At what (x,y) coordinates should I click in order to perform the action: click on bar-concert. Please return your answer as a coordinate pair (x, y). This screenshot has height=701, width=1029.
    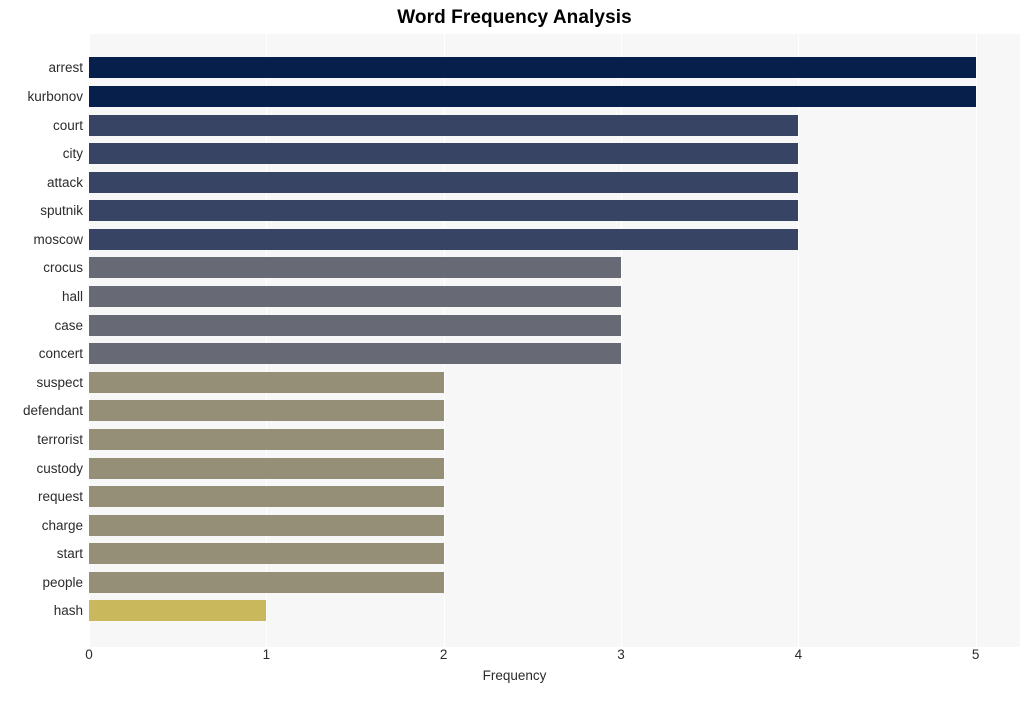
    Looking at the image, I should click on (355, 354).